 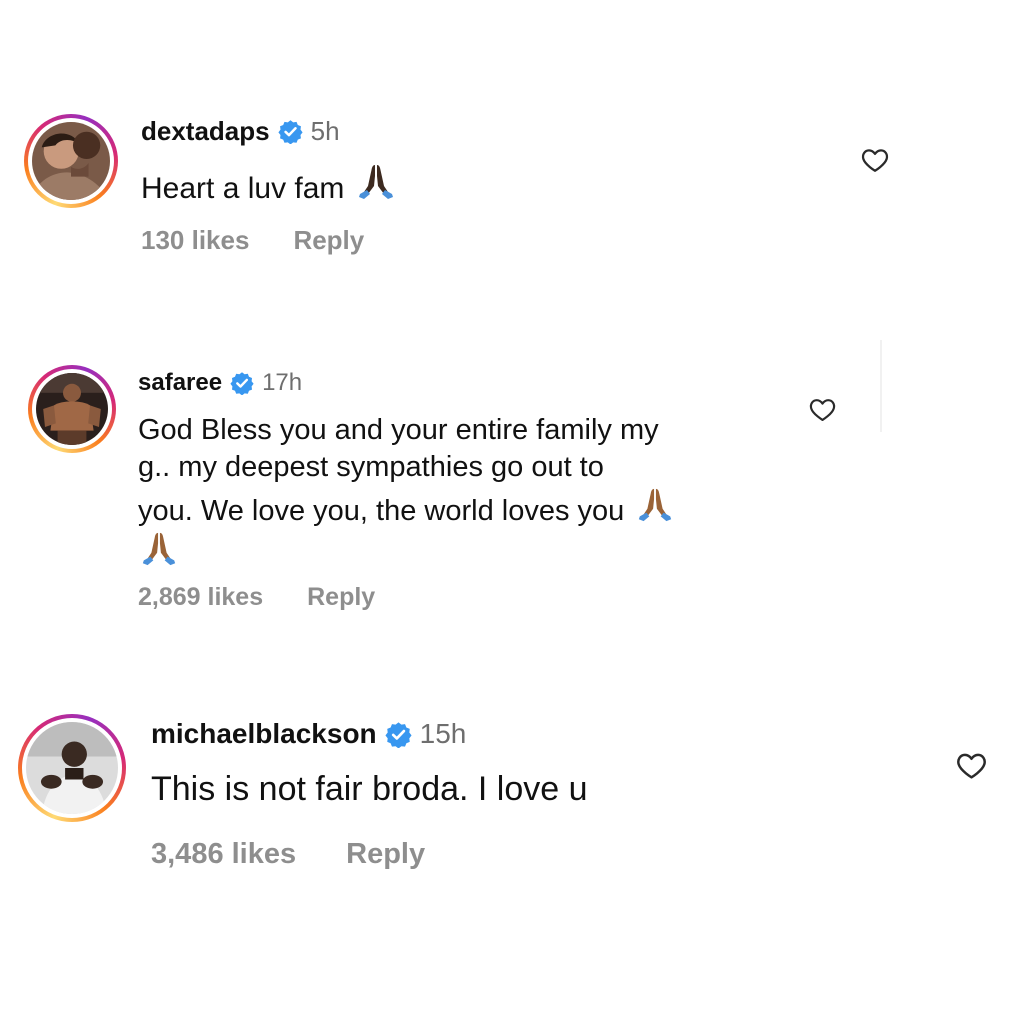 I want to click on divider, so click(x=881, y=386).